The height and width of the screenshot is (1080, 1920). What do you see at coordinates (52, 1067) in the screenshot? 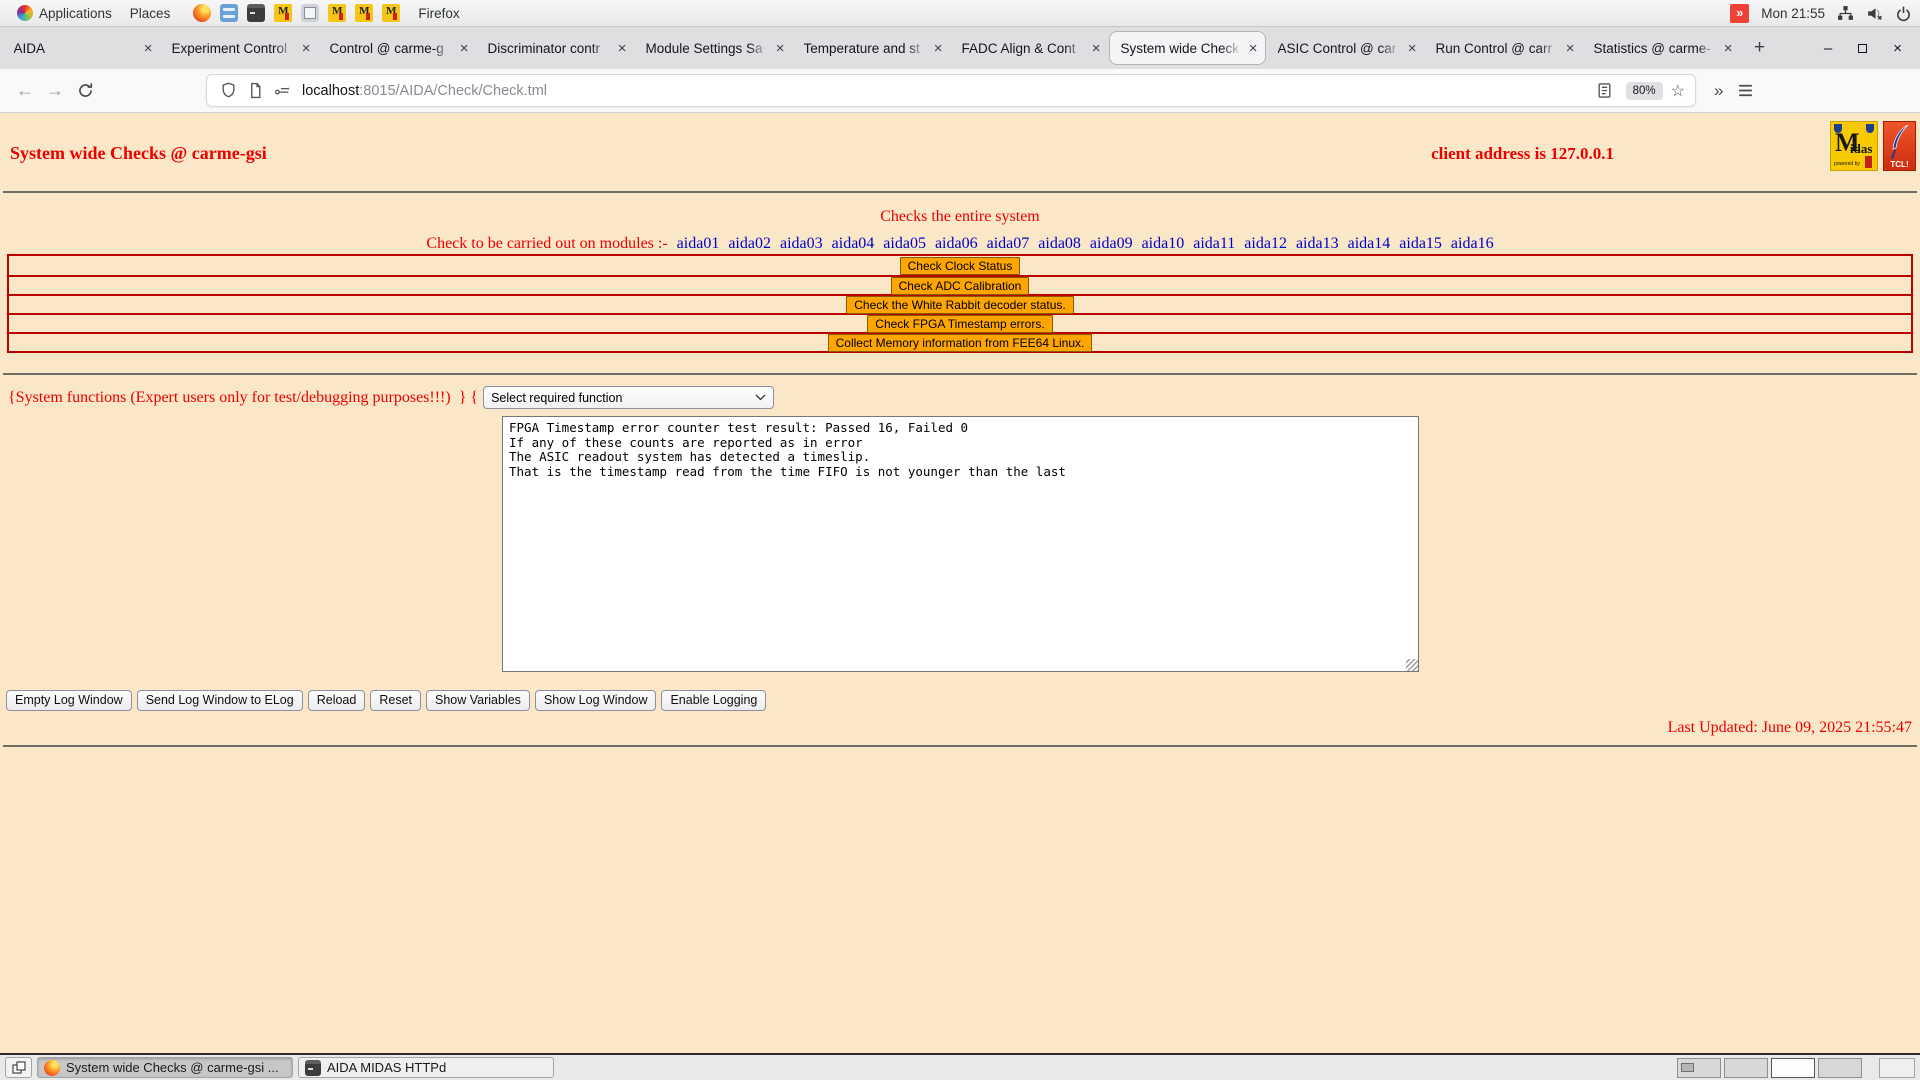
I see `firefox-icon` at bounding box center [52, 1067].